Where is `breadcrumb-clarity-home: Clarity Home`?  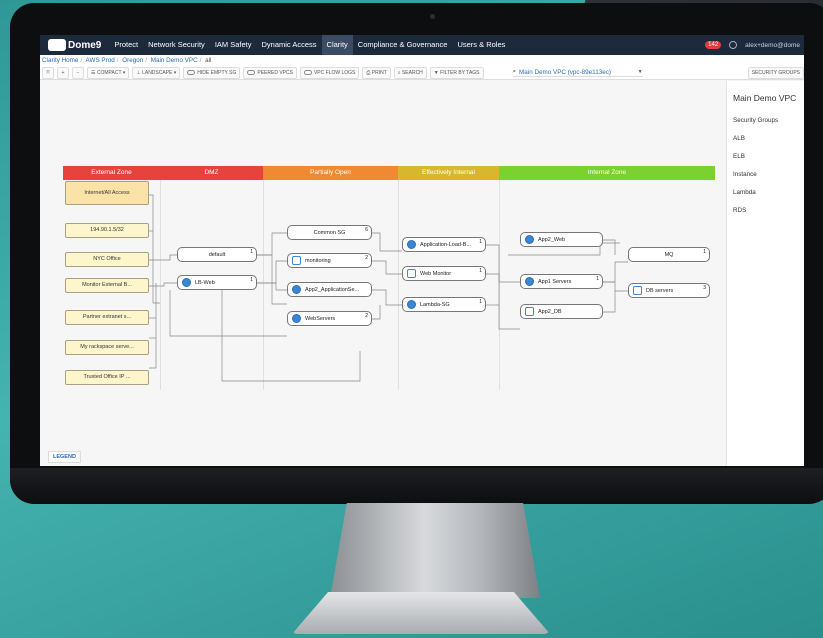 breadcrumb-clarity-home: Clarity Home is located at coordinates (60, 60).